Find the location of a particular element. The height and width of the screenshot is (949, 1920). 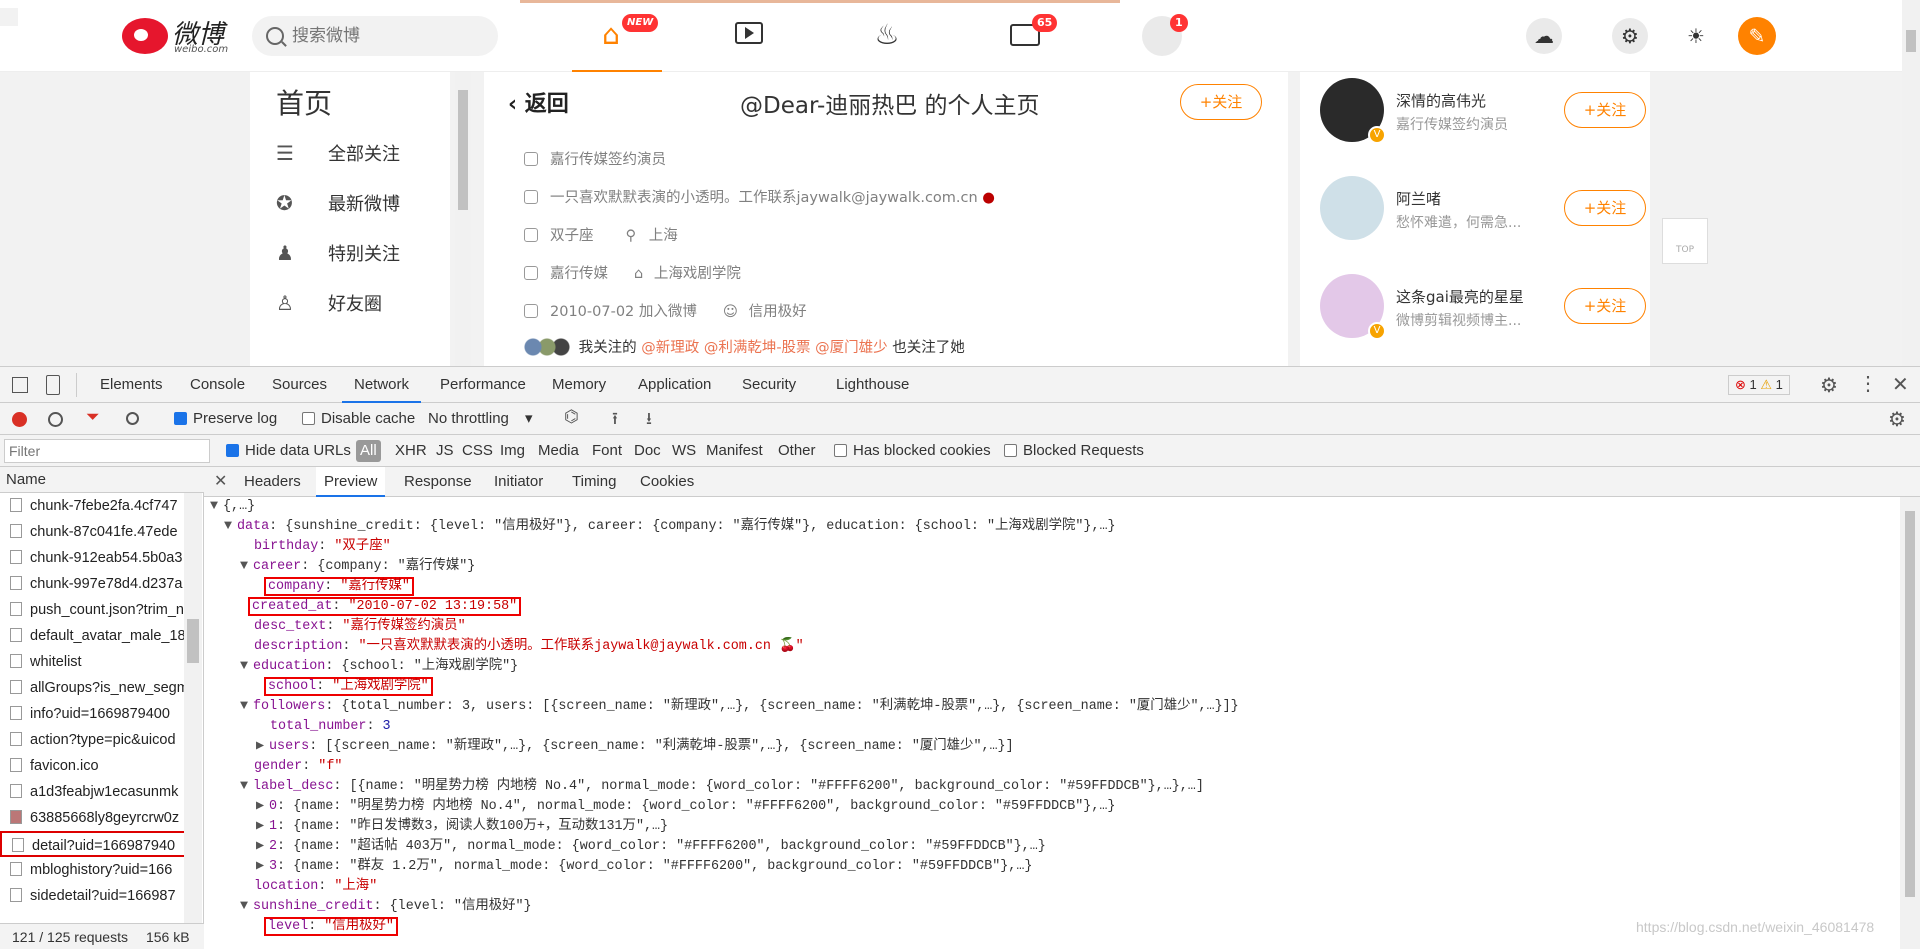

type-filter-xhr: XHR is located at coordinates (411, 451).